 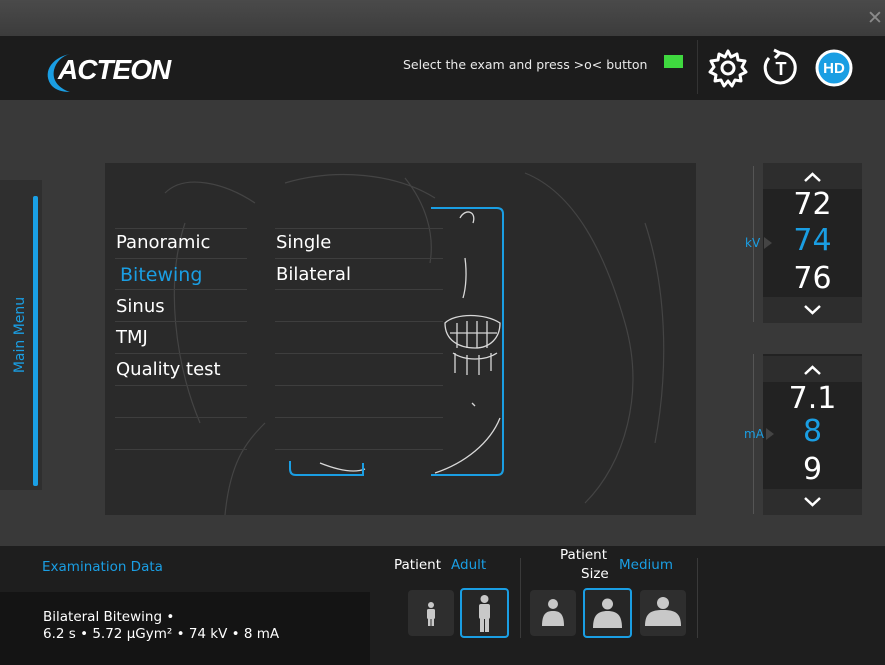 What do you see at coordinates (163, 242) in the screenshot?
I see `exam-item-panoramic: Panoramic` at bounding box center [163, 242].